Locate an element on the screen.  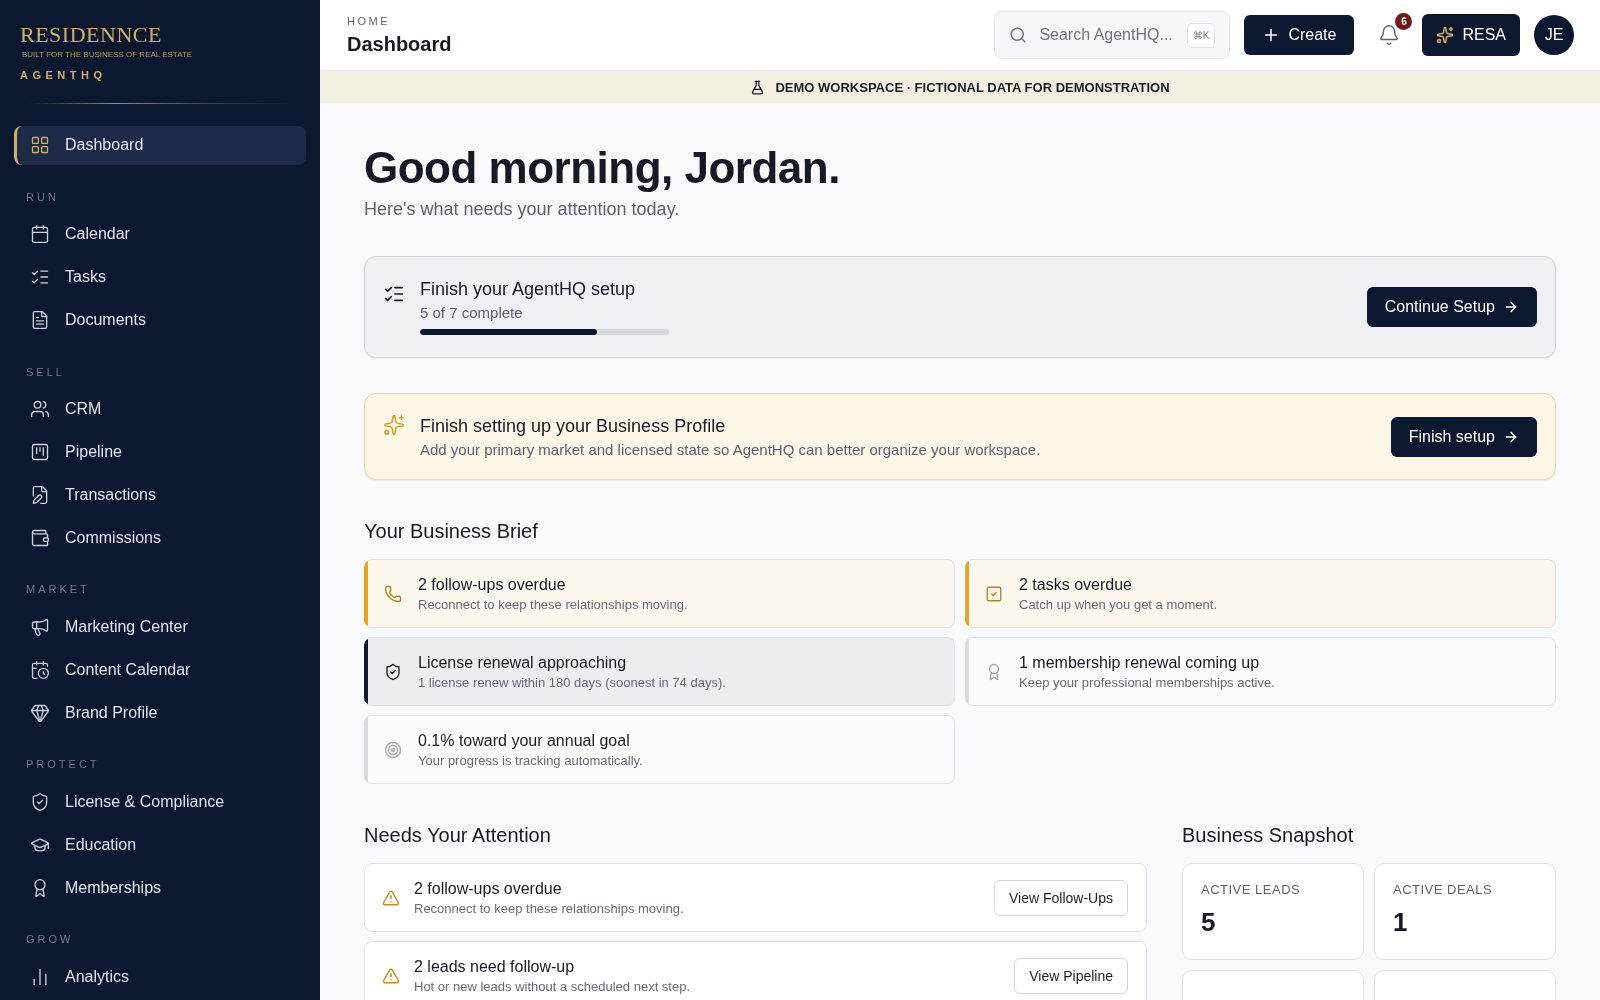
arrow-right-icon is located at coordinates (1511, 307).